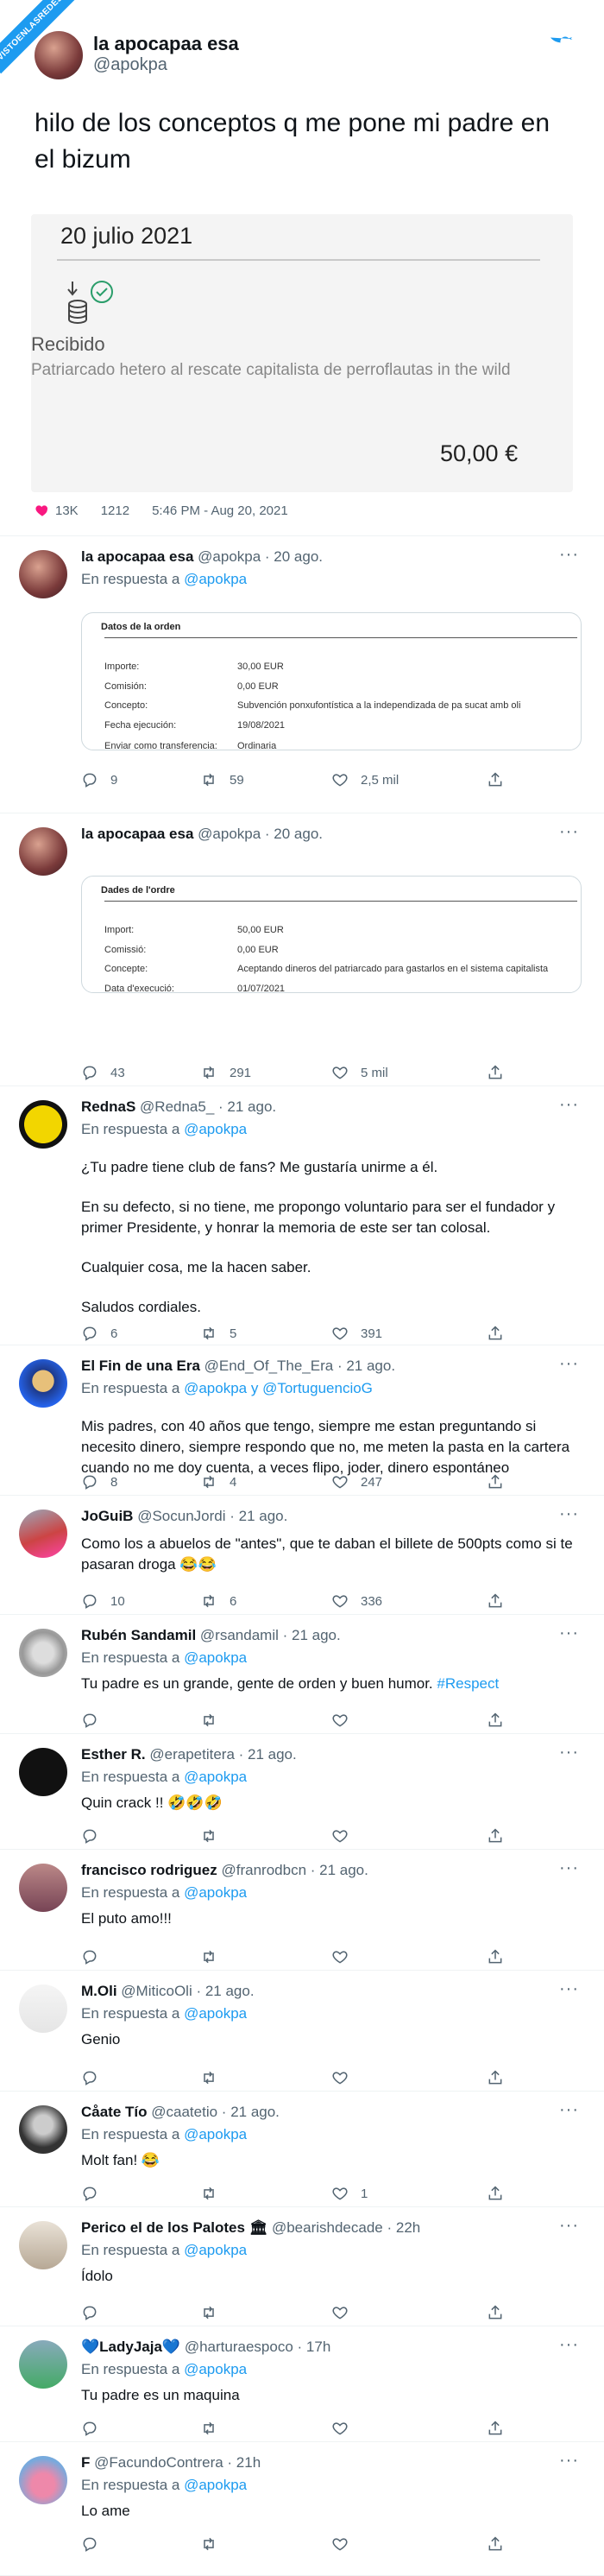  Describe the element at coordinates (108, 1106) in the screenshot. I see `author-name: RednaS` at that location.